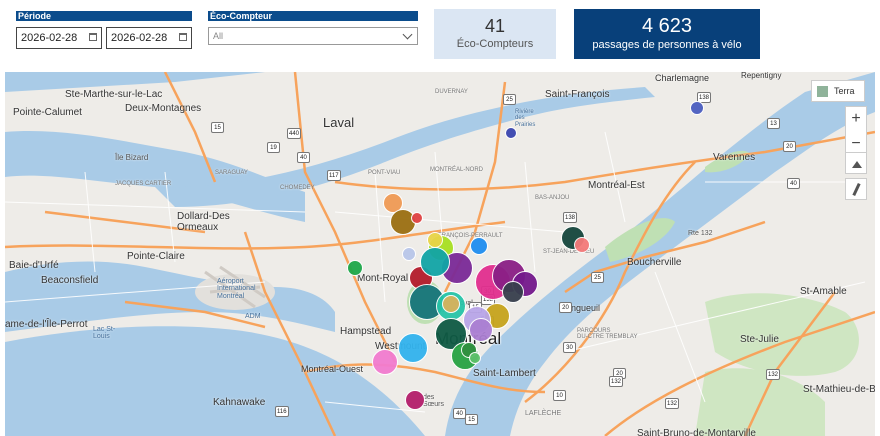 This screenshot has width=880, height=436. I want to click on place-label-parcours-tremblay: PARCOURS DU-CTRE TREMBLAY, so click(607, 334).